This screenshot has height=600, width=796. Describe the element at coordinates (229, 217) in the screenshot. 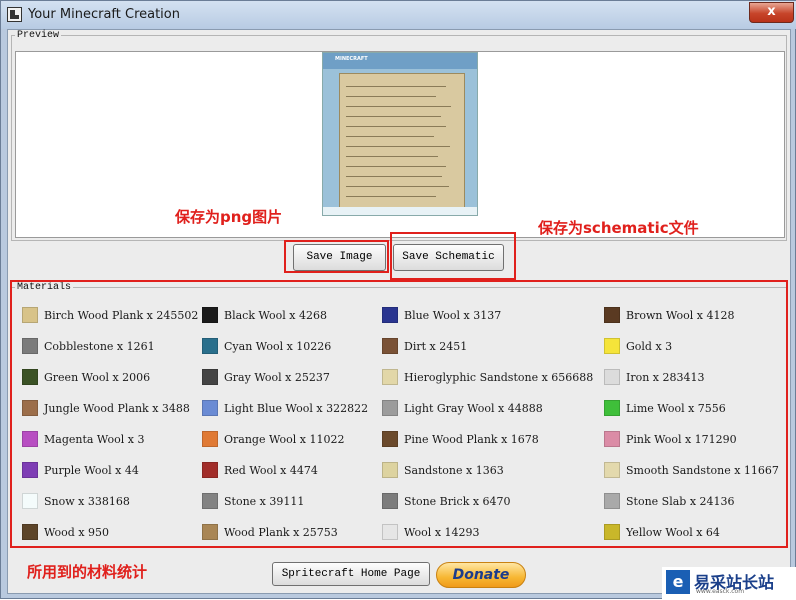

I see `annotation-save-png: 保存为png图片` at that location.